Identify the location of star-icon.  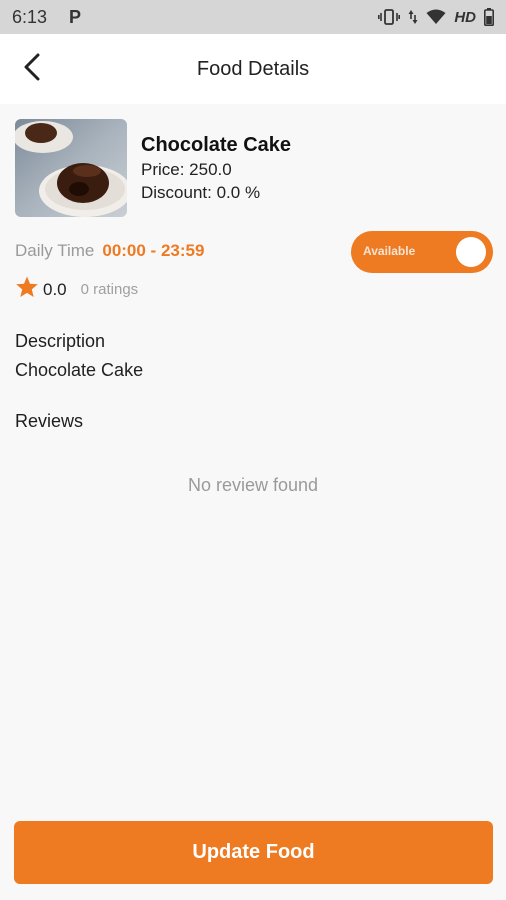
(27, 289).